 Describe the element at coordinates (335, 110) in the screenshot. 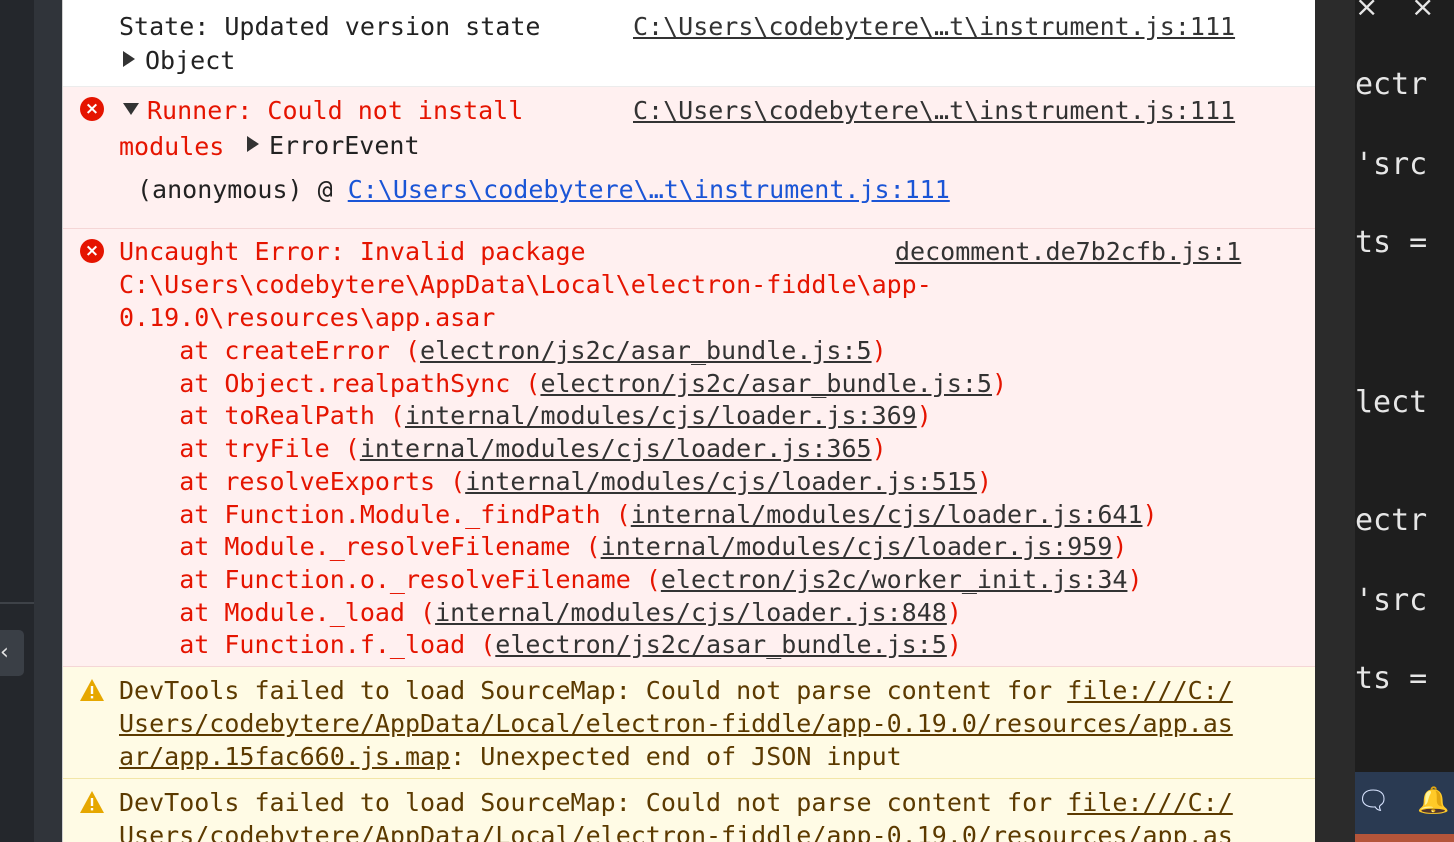

I see `error-runner-line1: Runner: Could not install` at that location.